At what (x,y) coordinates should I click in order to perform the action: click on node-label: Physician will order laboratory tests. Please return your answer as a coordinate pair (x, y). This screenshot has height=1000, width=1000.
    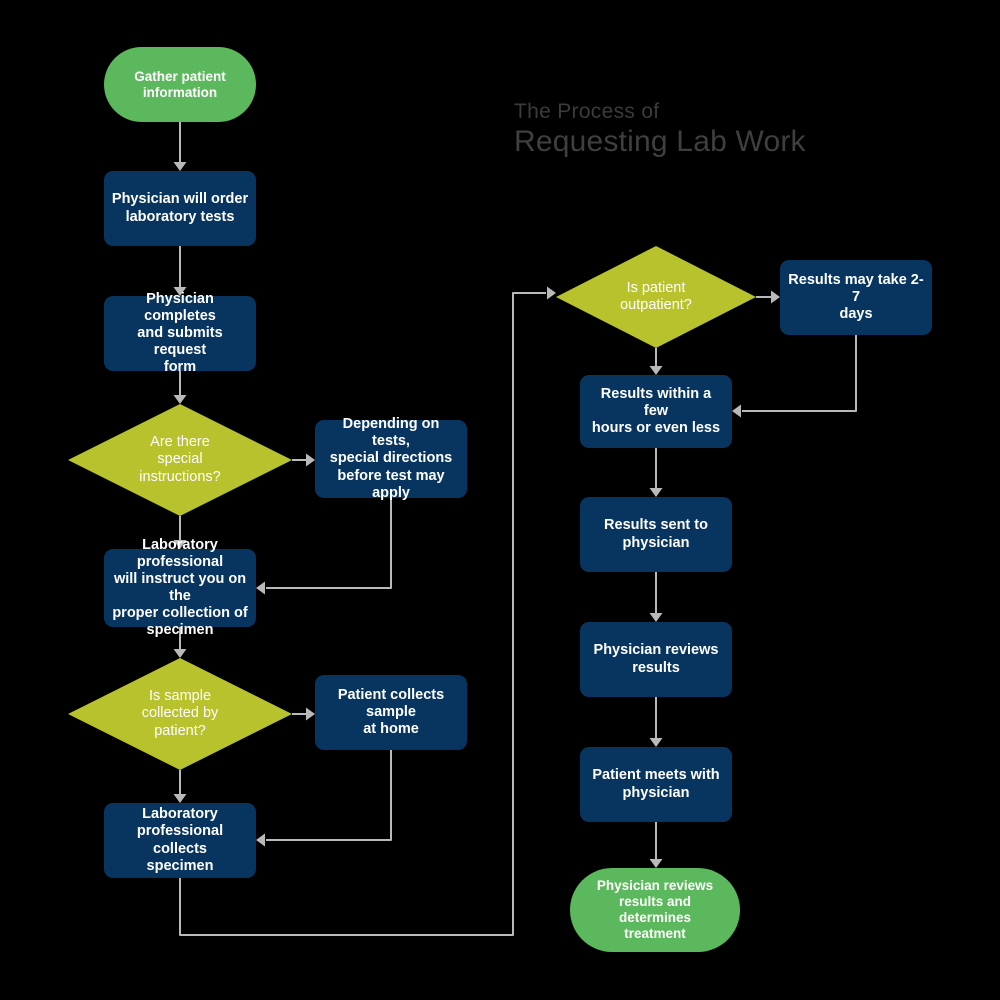
    Looking at the image, I should click on (180, 208).